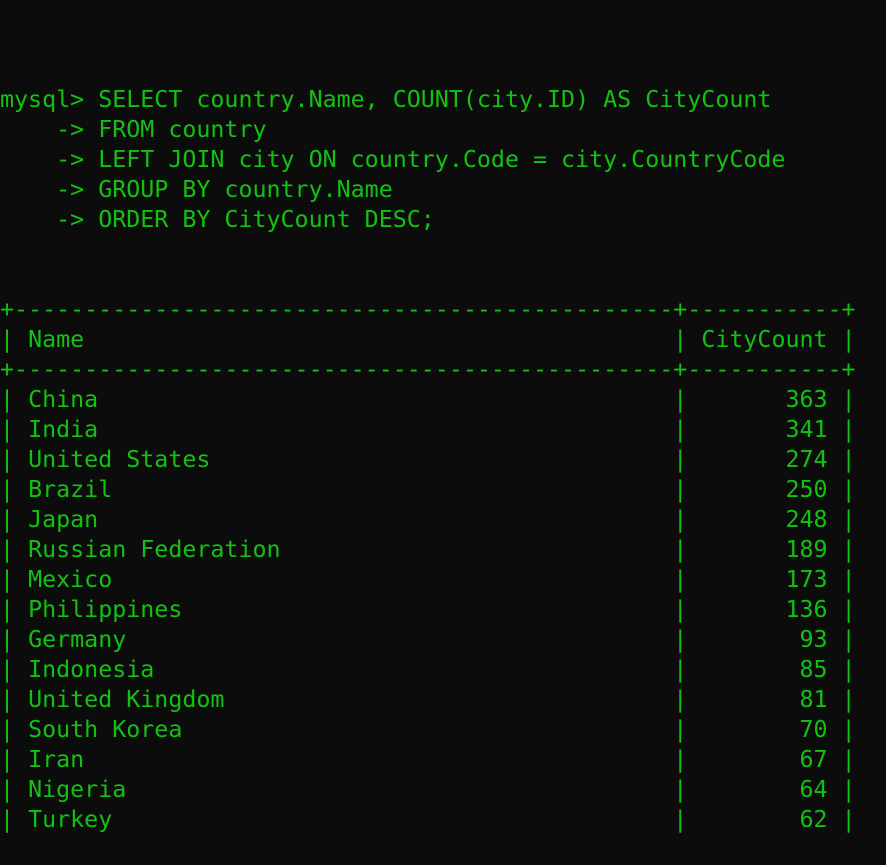  Describe the element at coordinates (428, 699) in the screenshot. I see `table-row: | United Kingdom | 81 |` at that location.